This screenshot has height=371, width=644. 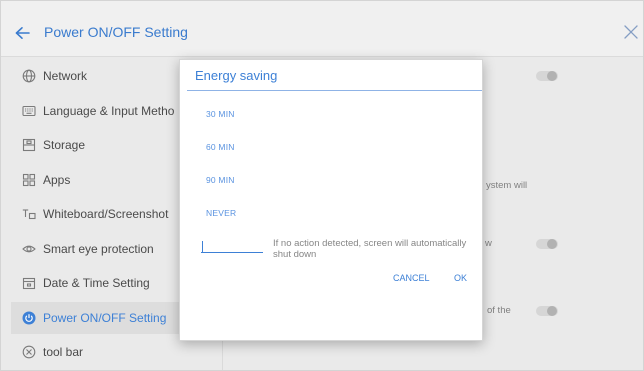 What do you see at coordinates (29, 76) in the screenshot?
I see `globe-icon` at bounding box center [29, 76].